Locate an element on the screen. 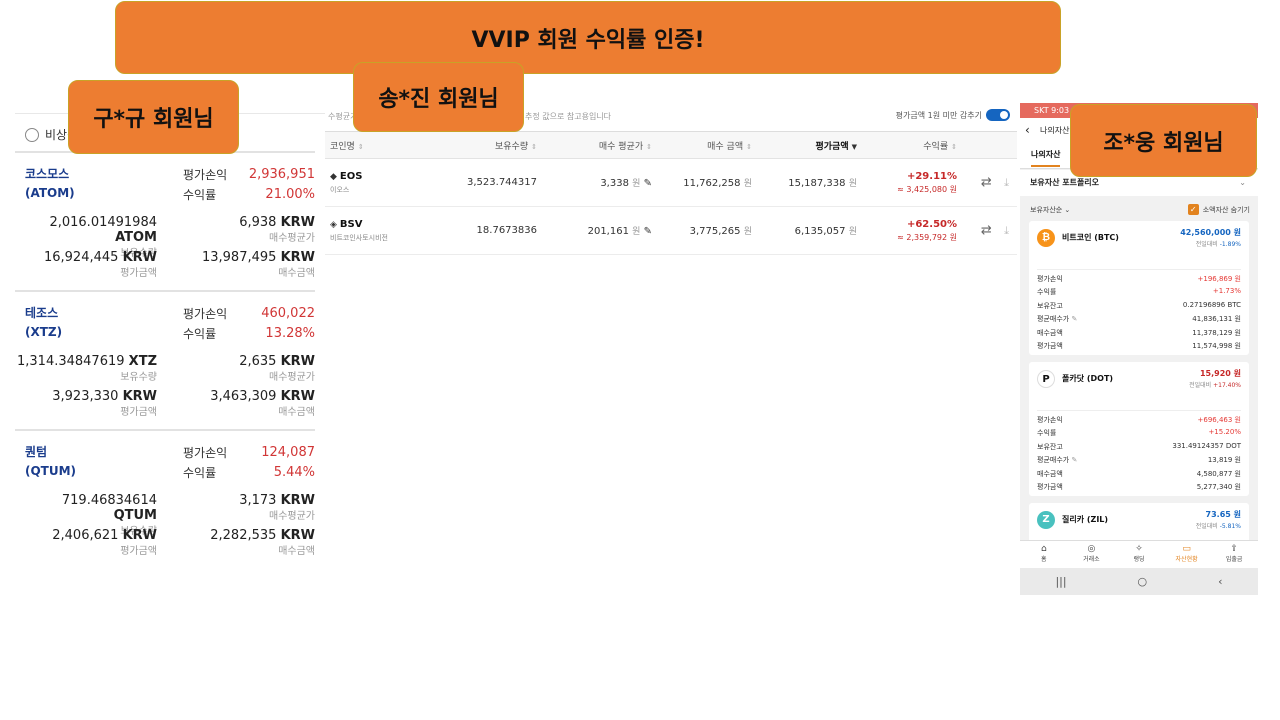 Image resolution: width=1280 pixels, height=720 pixels. rate-cell: +29.11% ≈ 3,425,080 원 is located at coordinates (925, 182).